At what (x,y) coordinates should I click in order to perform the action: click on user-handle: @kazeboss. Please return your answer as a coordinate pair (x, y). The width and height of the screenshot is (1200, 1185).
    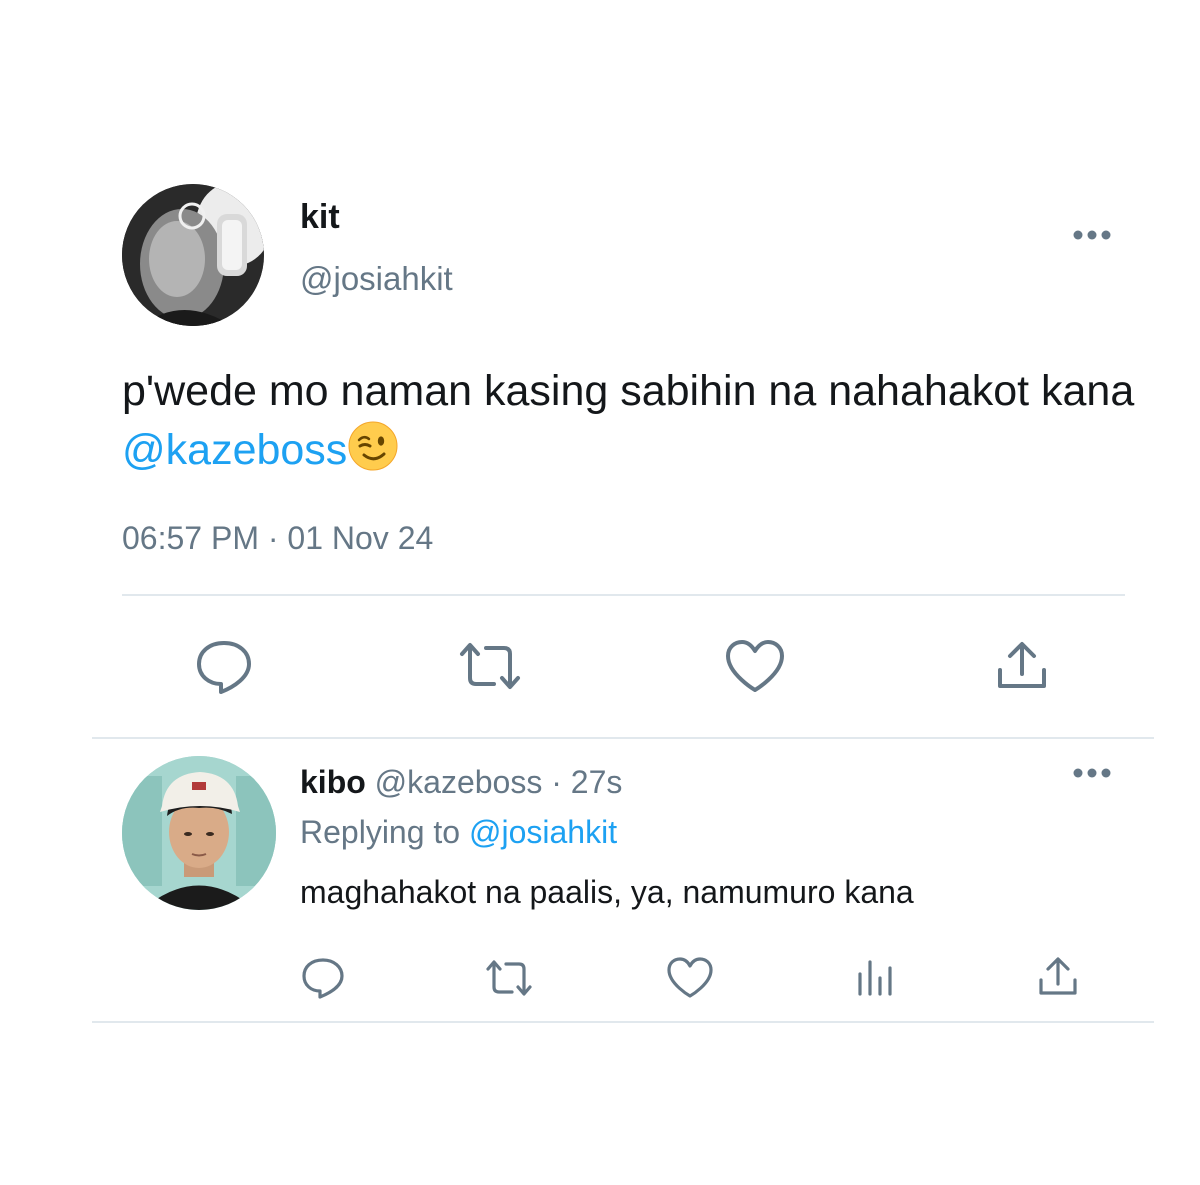
    Looking at the image, I should click on (459, 782).